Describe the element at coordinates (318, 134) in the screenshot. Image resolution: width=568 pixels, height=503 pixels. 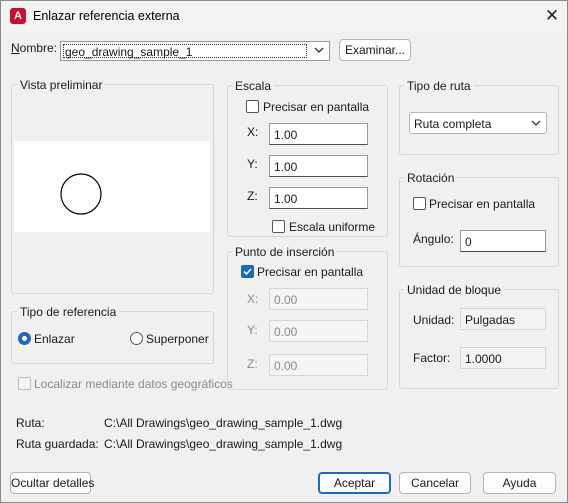
I see `scale-x-input: 1.00` at that location.